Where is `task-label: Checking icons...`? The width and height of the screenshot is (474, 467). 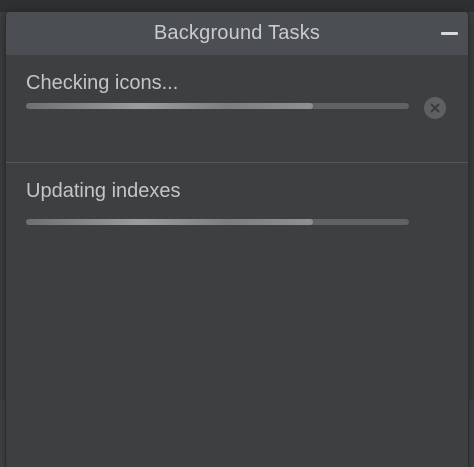 task-label: Checking icons... is located at coordinates (102, 83).